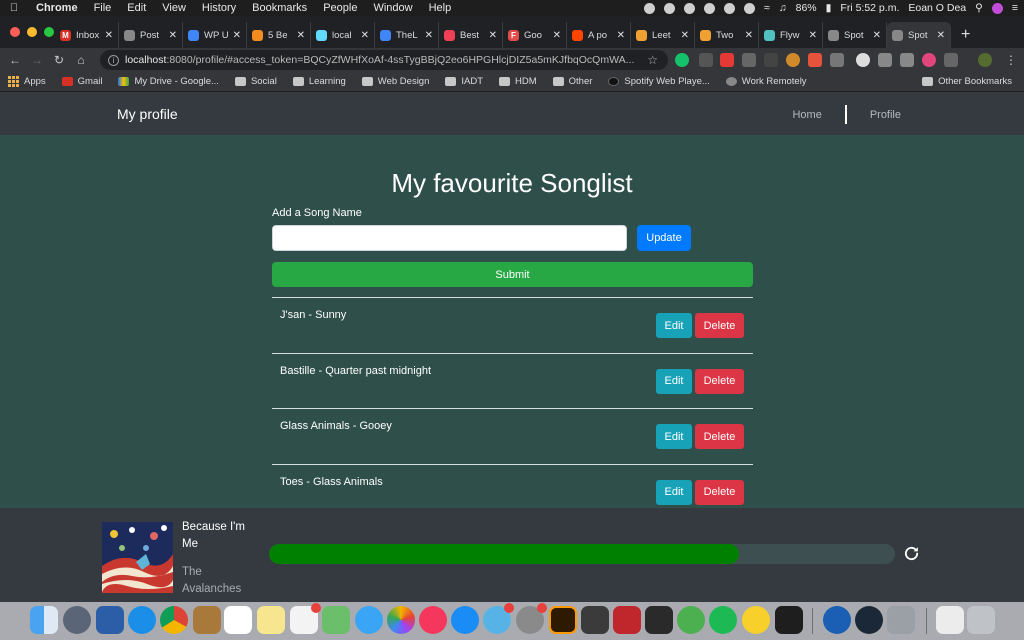  Describe the element at coordinates (937, 8) in the screenshot. I see `user-name: Eoan O Dea` at that location.